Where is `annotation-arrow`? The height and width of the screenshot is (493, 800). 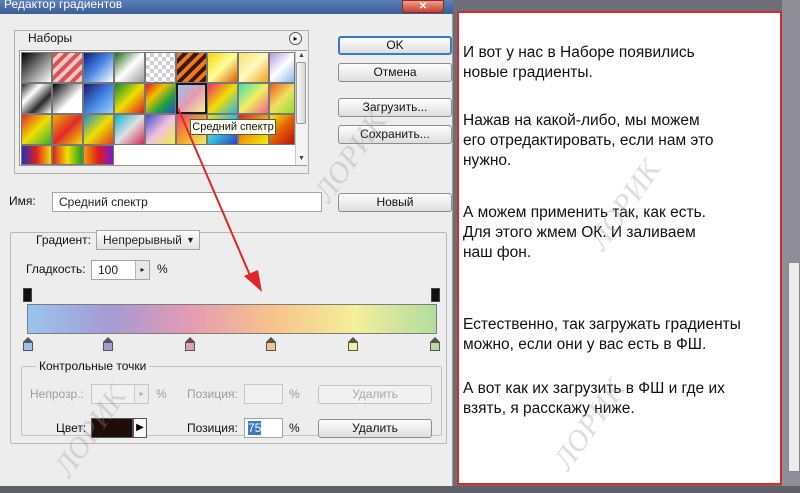 annotation-arrow is located at coordinates (219, 199).